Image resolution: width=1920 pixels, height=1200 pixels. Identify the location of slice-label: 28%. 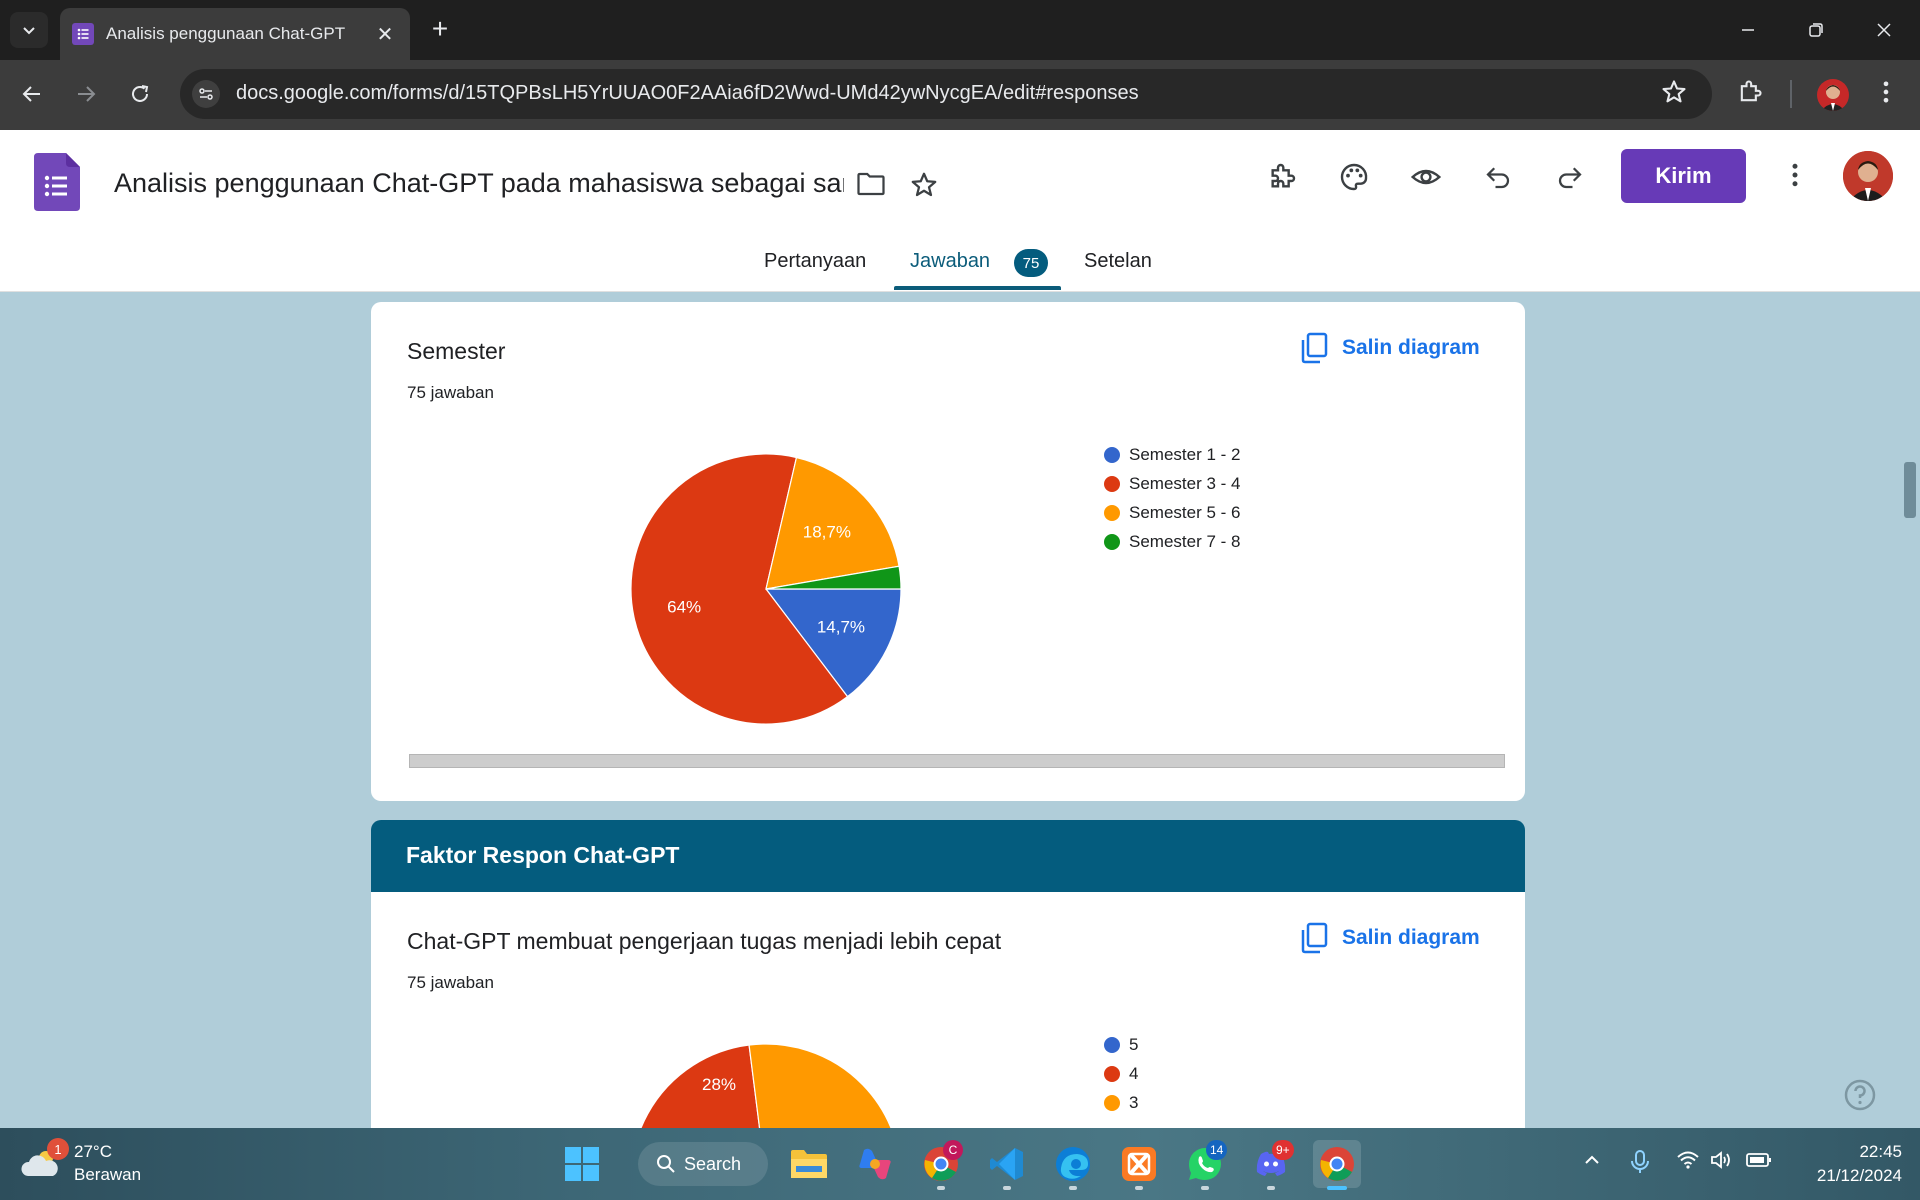
(719, 1084).